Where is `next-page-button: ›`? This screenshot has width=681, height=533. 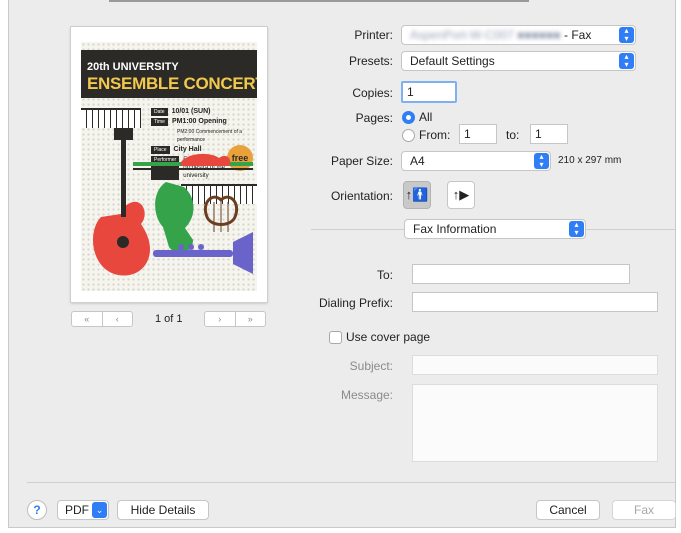 next-page-button: › is located at coordinates (220, 319).